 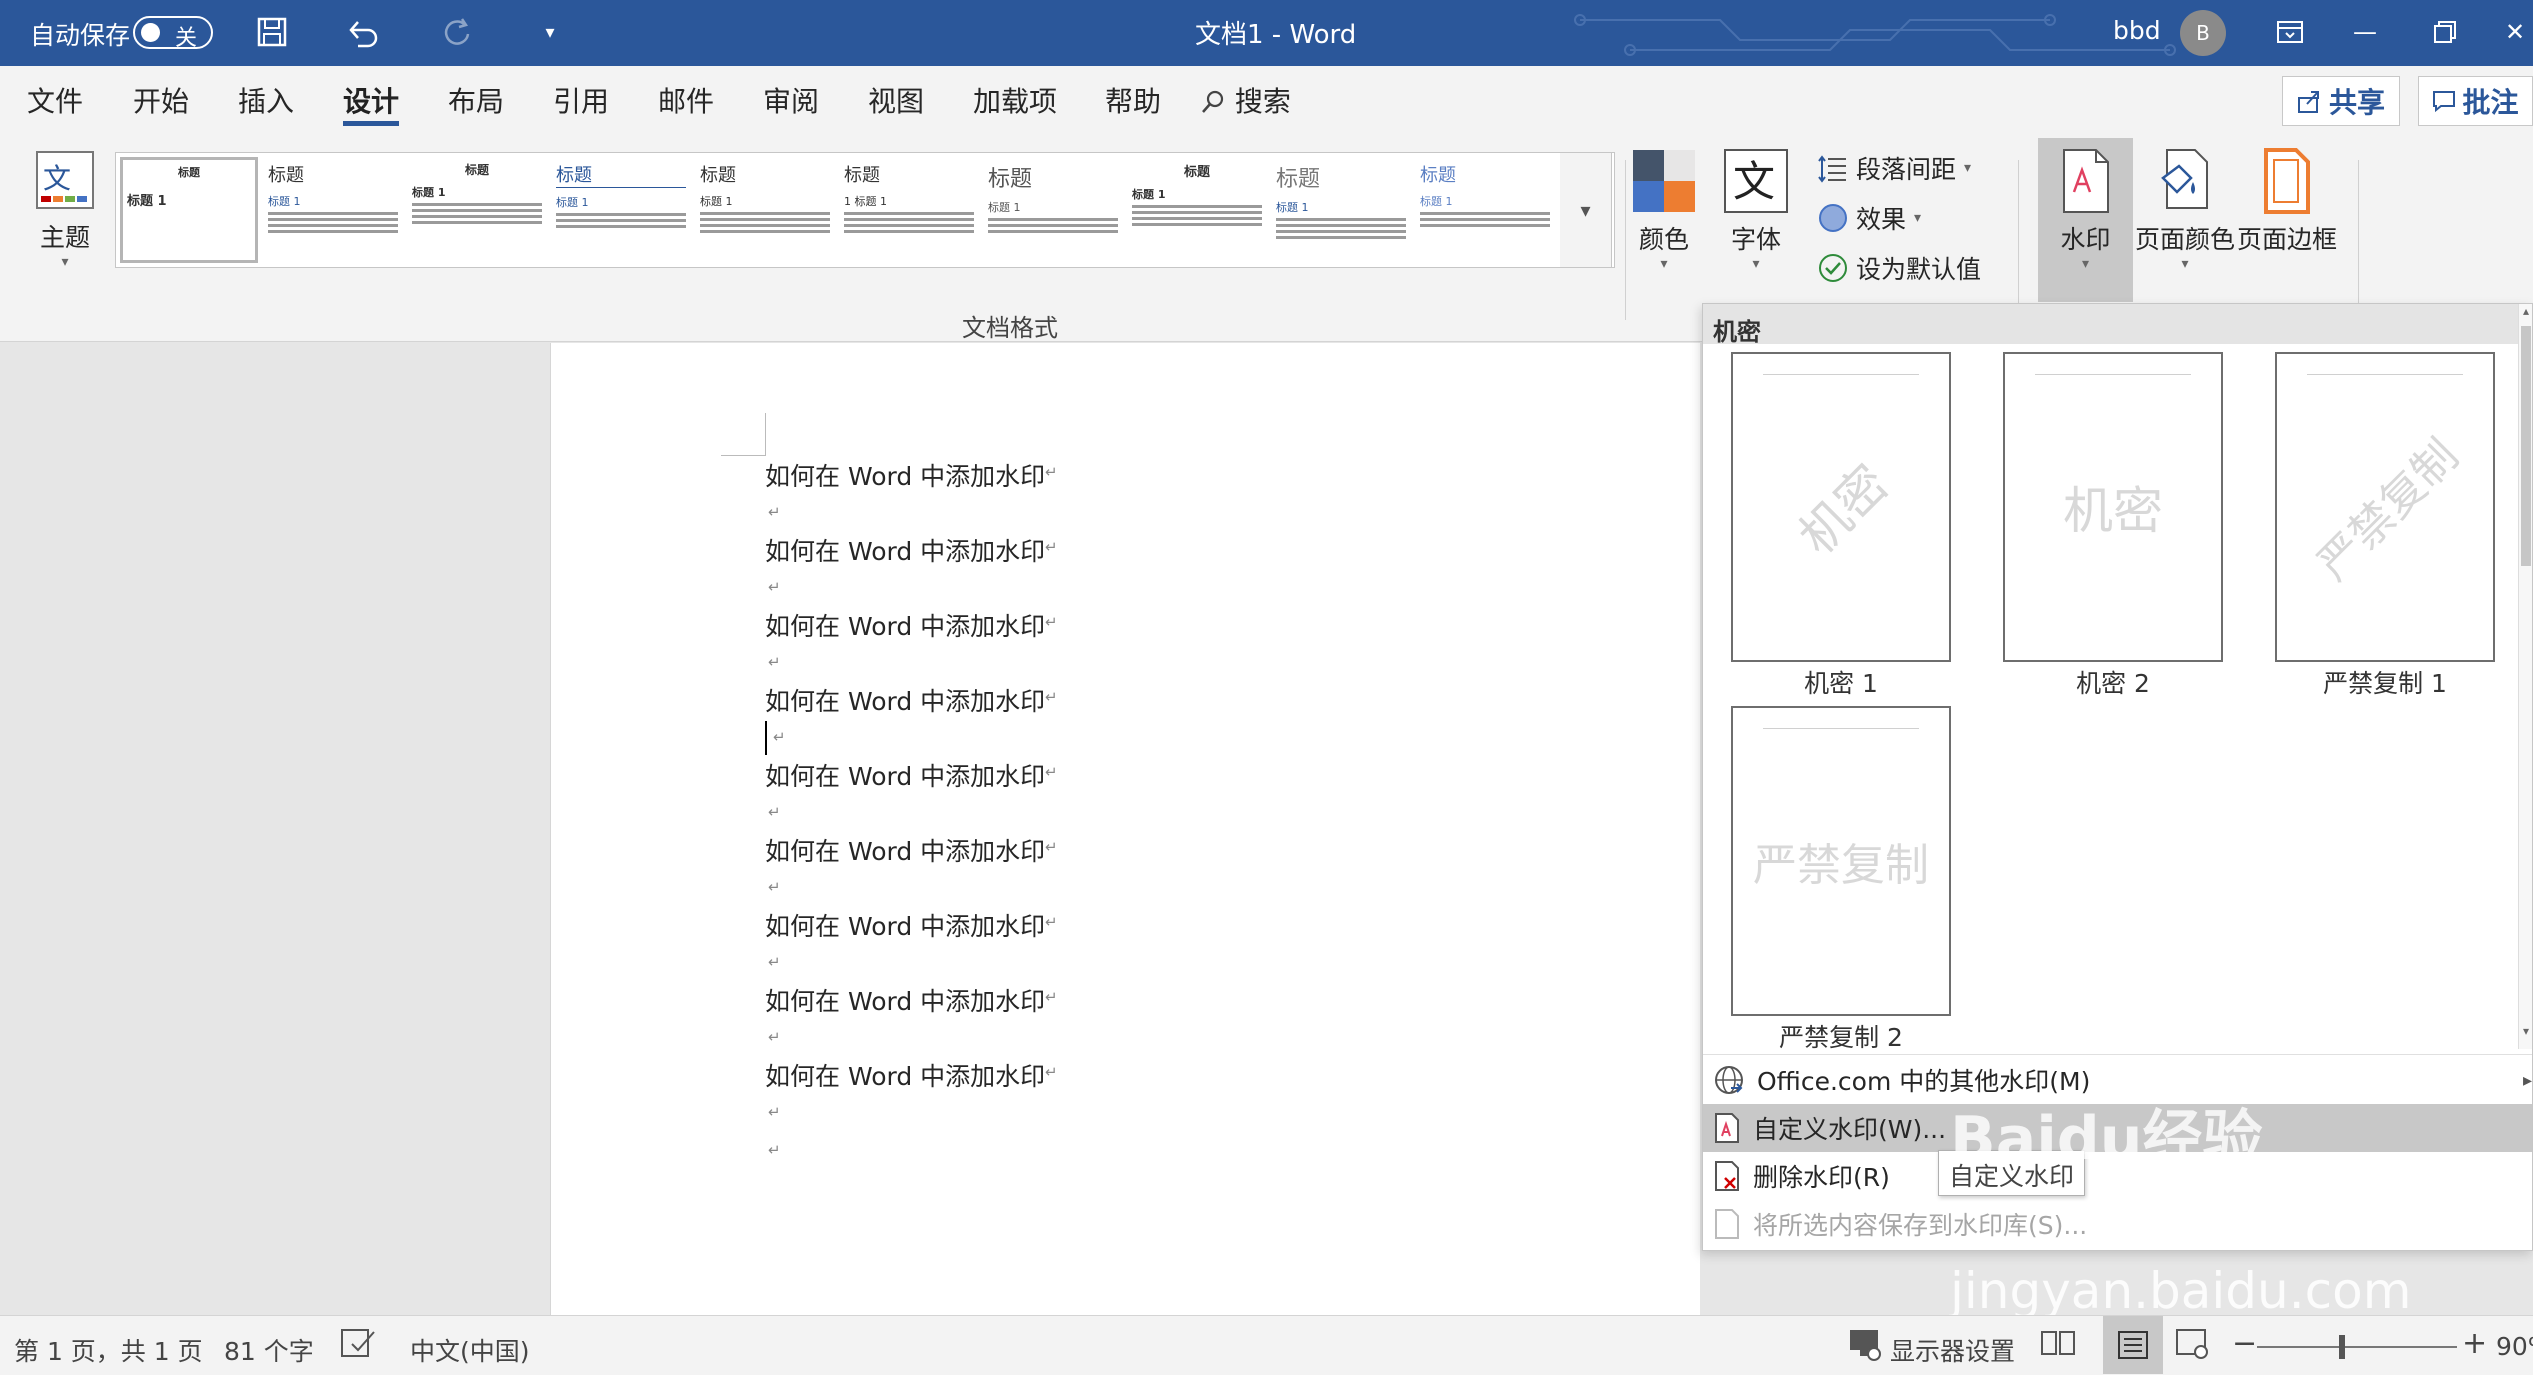 What do you see at coordinates (766, 738) in the screenshot?
I see `text-cursor` at bounding box center [766, 738].